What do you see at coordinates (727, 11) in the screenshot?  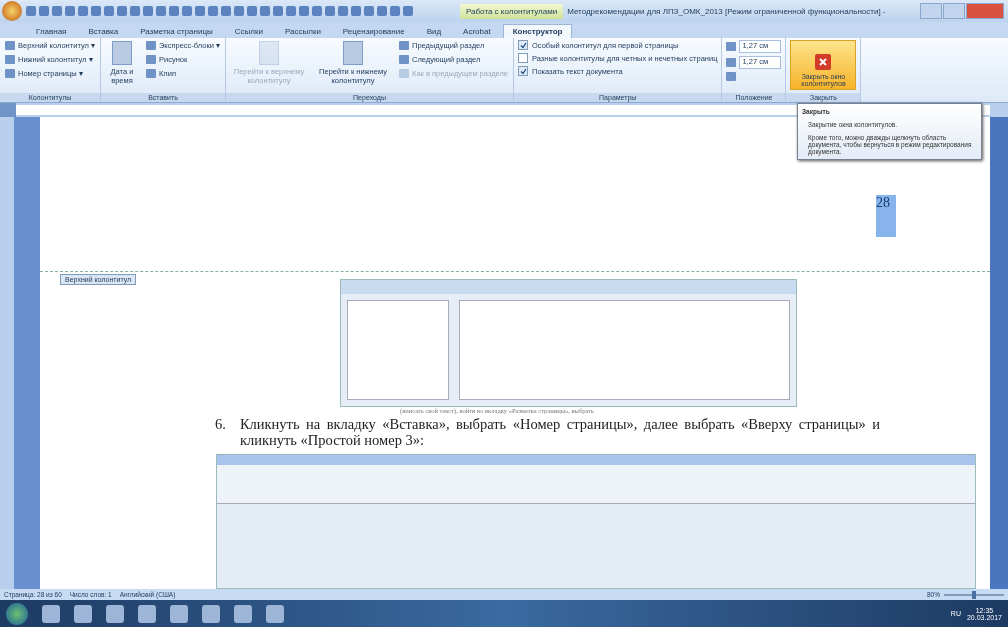 I see `window-title: Методрекомендации для ЛПЗ_ОМК_2013 [Режим ограниченной функциональности] -` at bounding box center [727, 11].